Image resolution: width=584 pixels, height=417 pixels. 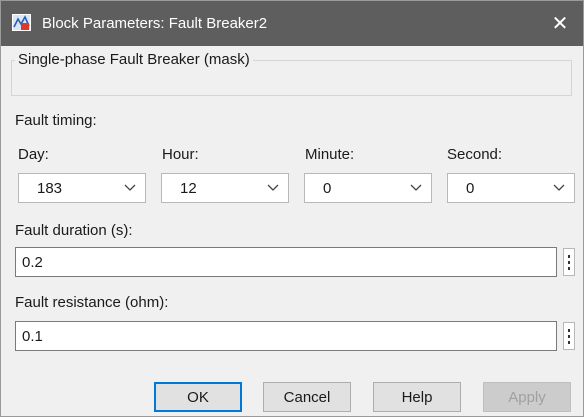 I want to click on minute-label: Minute:, so click(x=330, y=154).